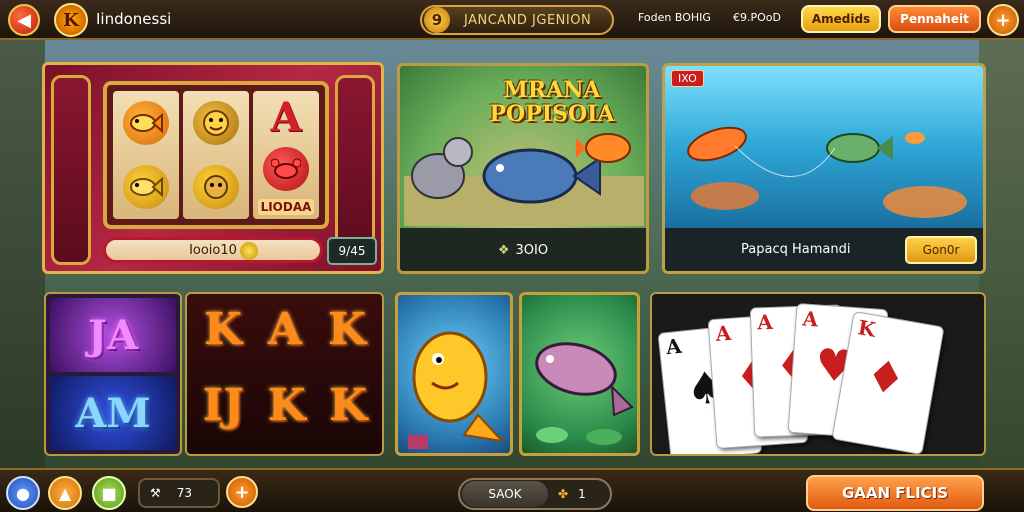  I want to click on add-button-top: +, so click(1003, 20).